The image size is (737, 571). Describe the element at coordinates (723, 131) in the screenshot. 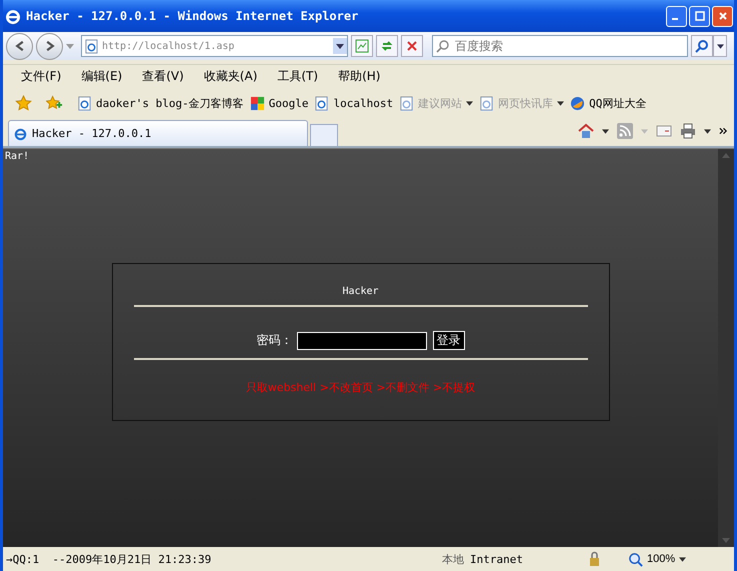

I see `chevron-icon` at that location.